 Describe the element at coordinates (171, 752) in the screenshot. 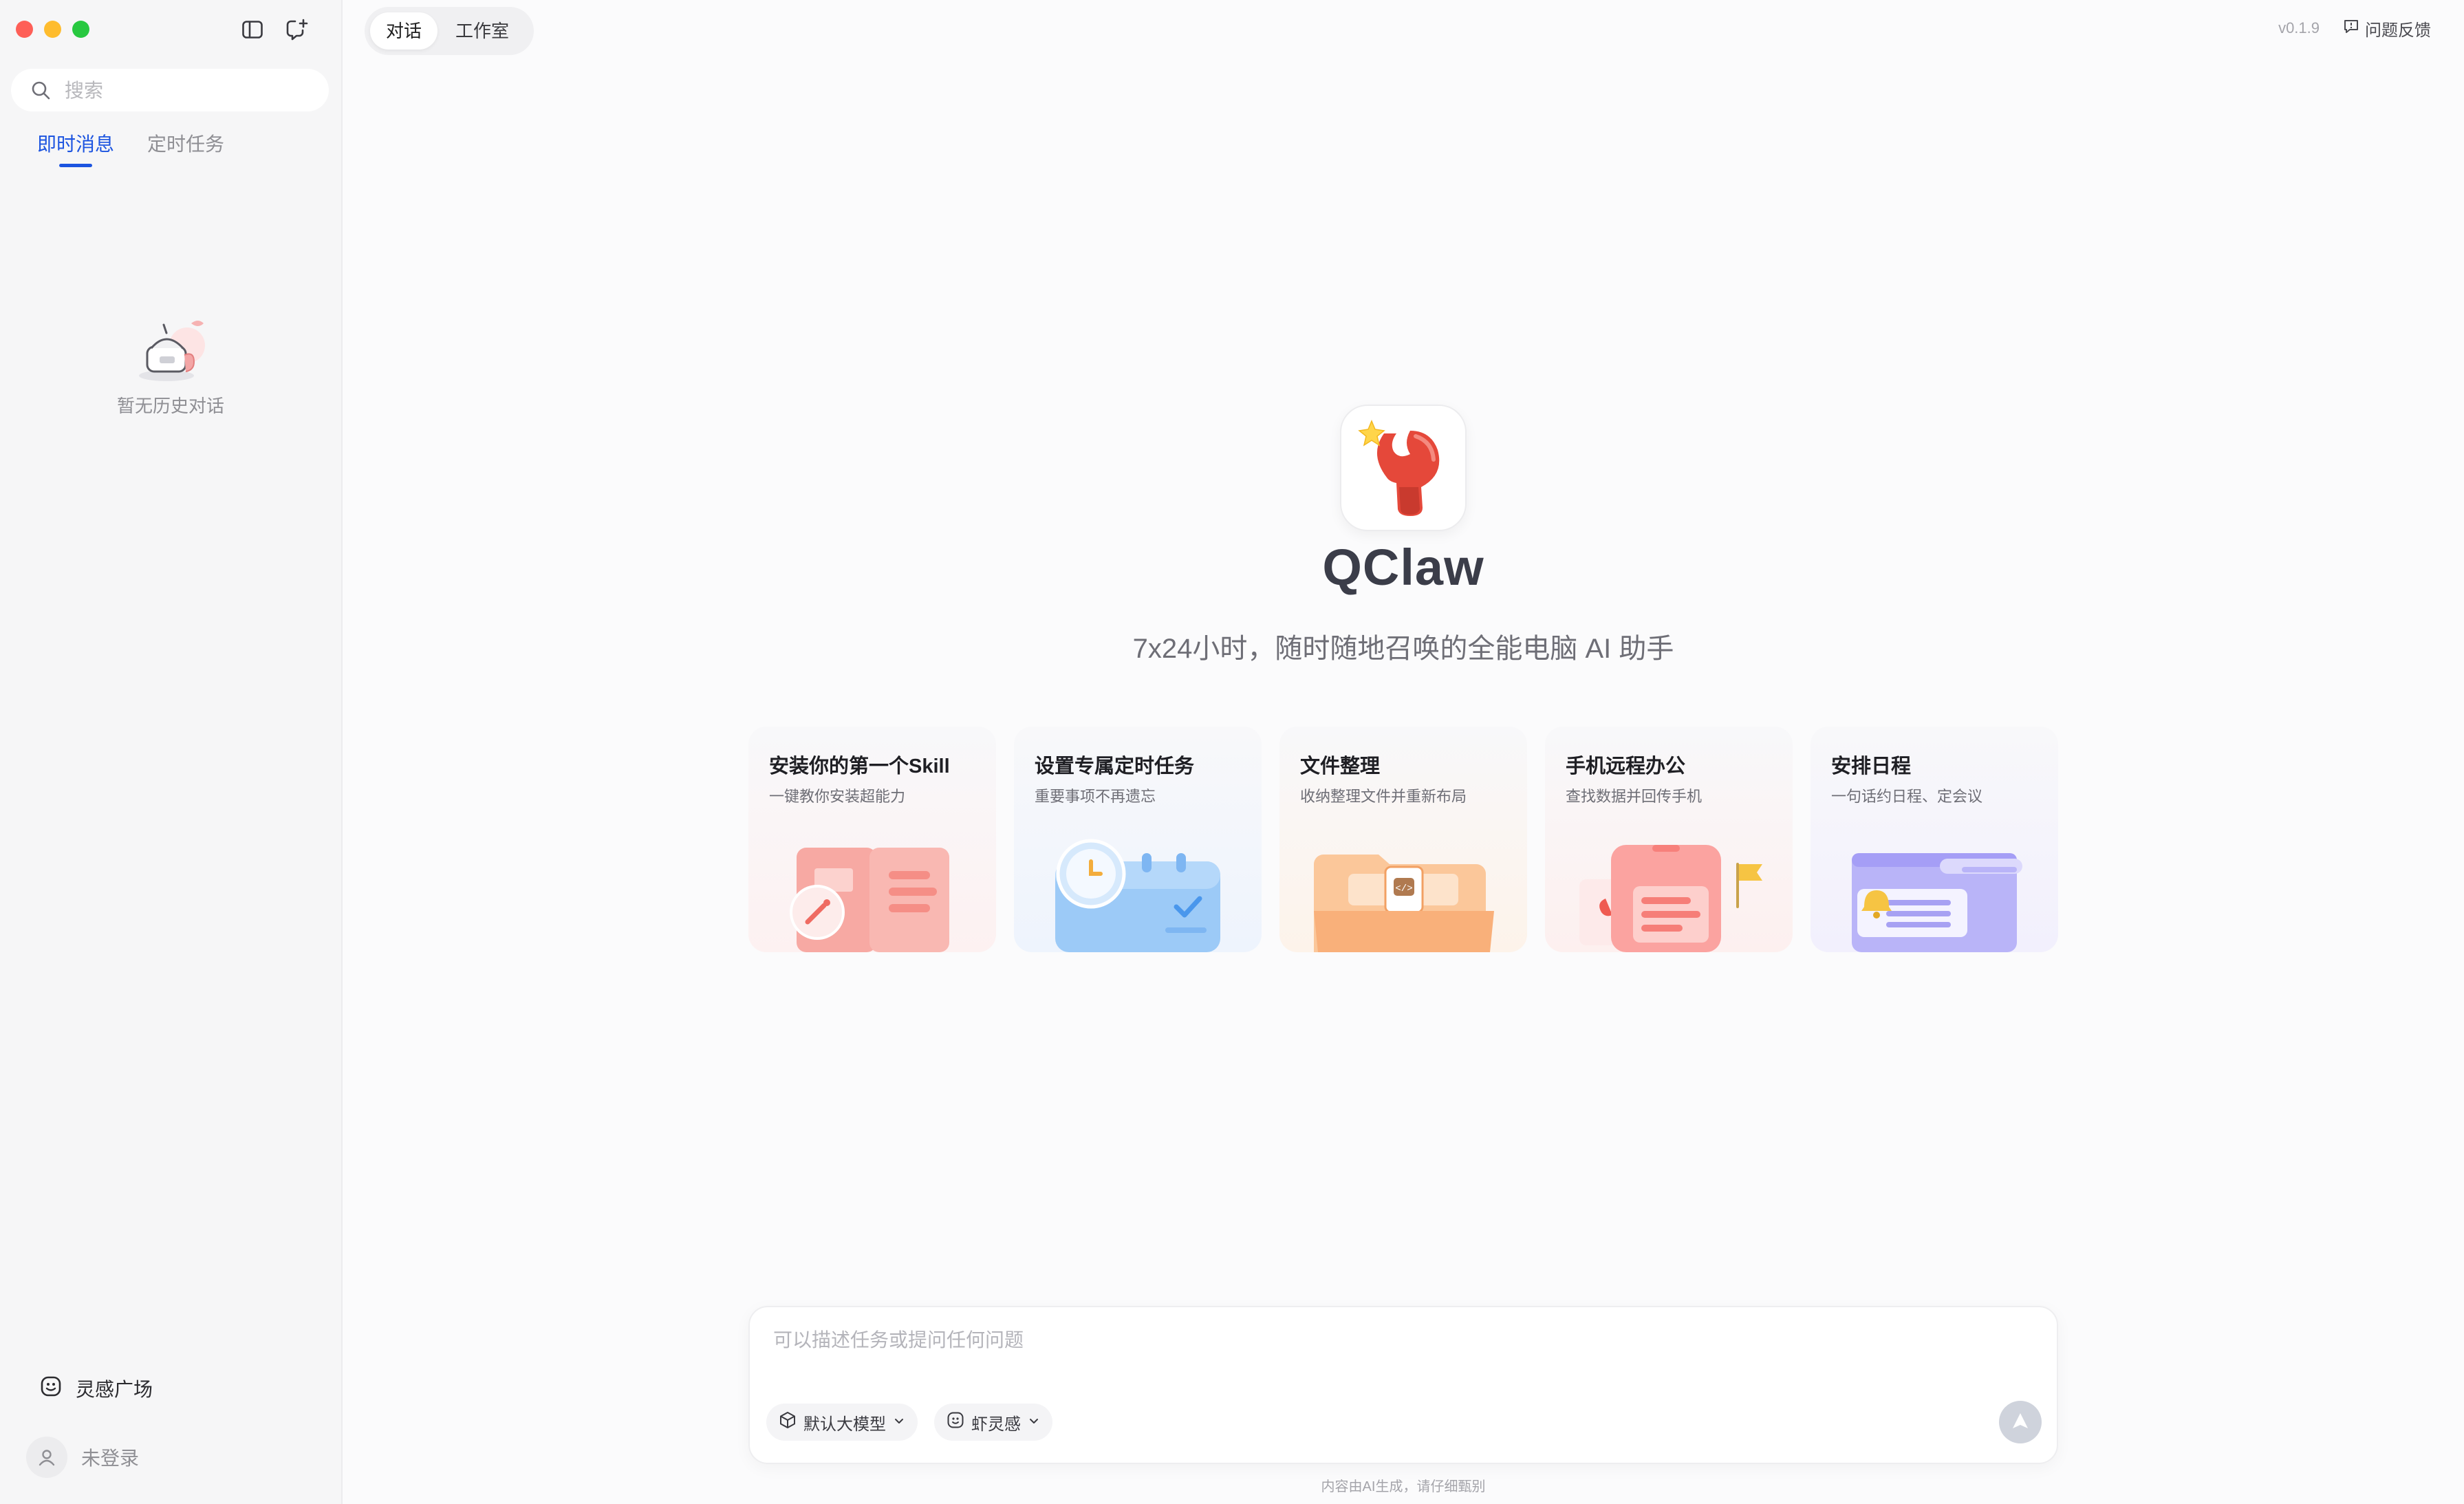

I see `sidebar: 即时消息 定时任务 暂无历史对话 灵感广场` at that location.